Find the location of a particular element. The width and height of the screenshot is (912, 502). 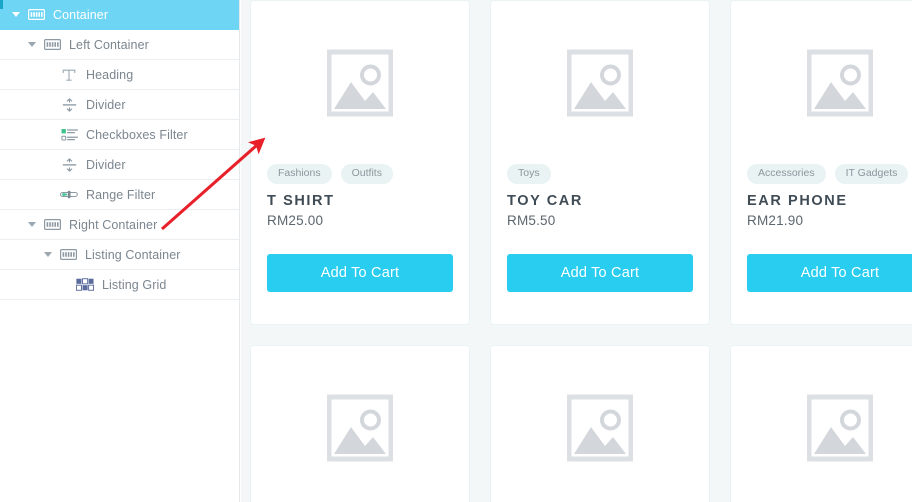

tree-item-label: Heading is located at coordinates (110, 74).